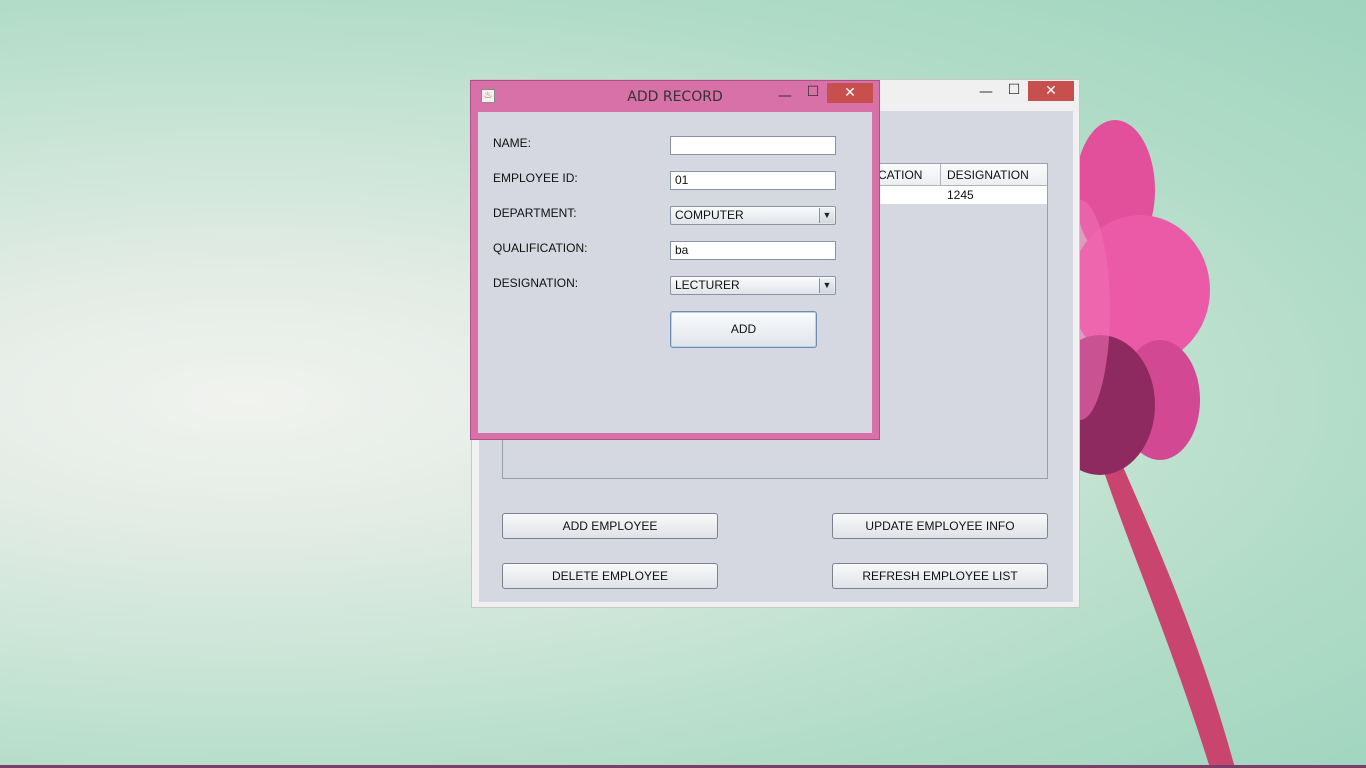 This screenshot has width=1366, height=768. I want to click on designation-select: LECTURER ▼, so click(753, 285).